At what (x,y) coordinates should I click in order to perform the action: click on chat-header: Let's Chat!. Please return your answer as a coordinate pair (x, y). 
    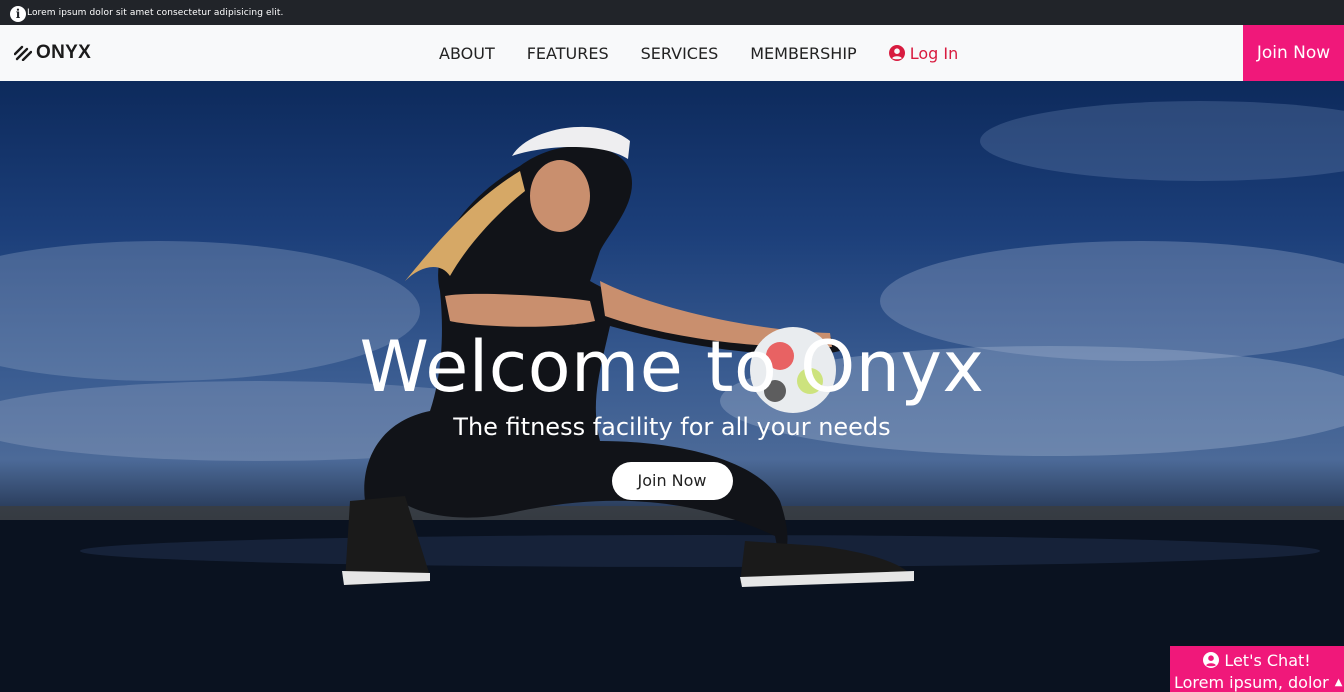
    Looking at the image, I should click on (1257, 660).